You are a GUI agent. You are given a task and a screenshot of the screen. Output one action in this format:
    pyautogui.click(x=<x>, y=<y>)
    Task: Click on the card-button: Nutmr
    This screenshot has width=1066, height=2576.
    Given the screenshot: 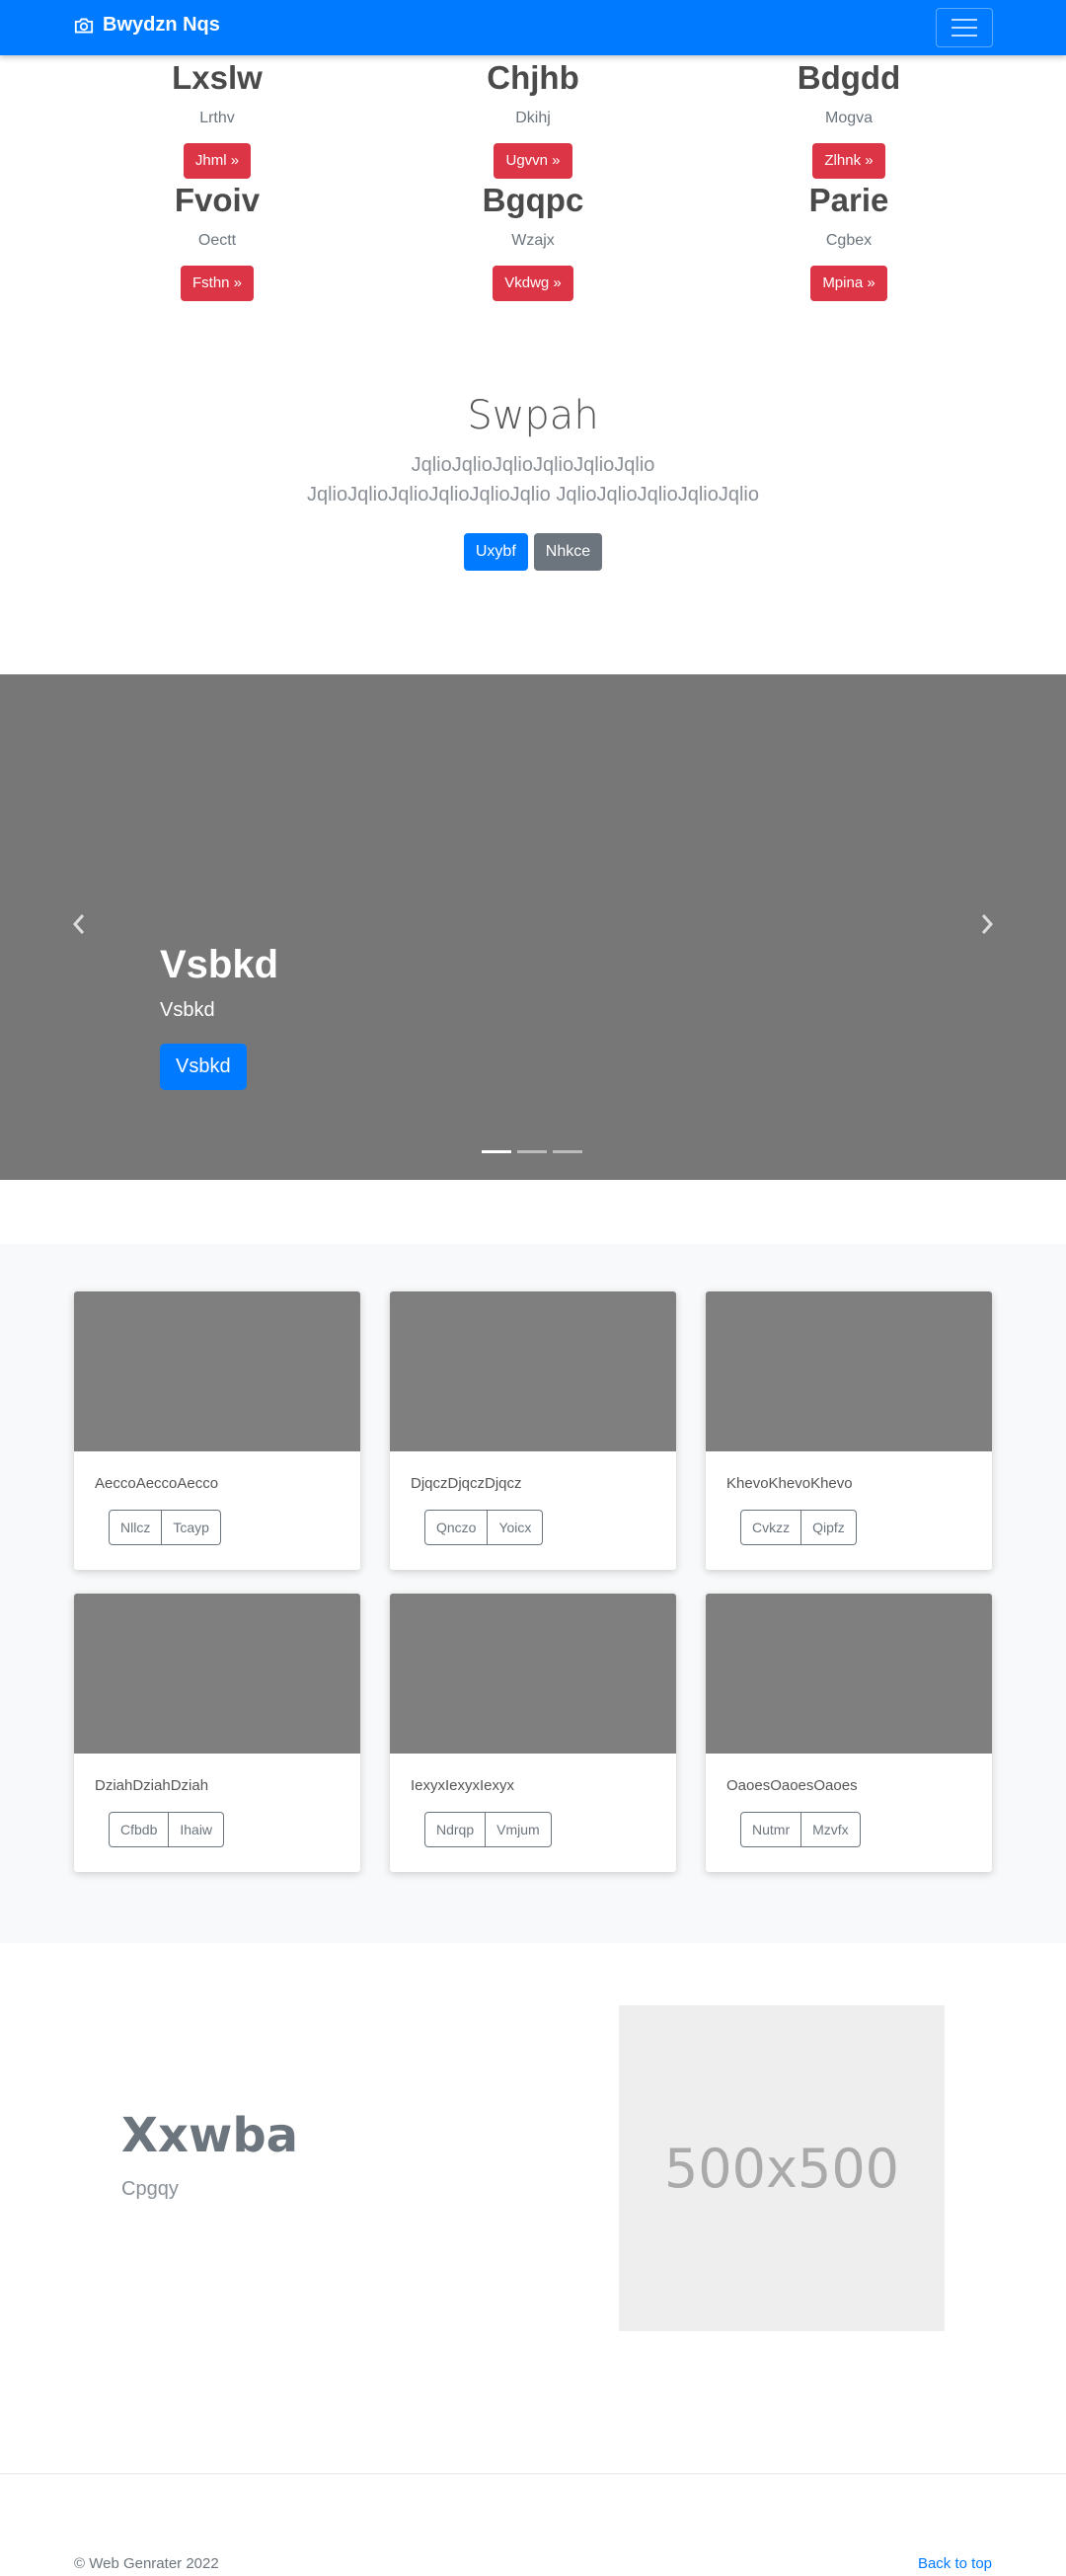 What is the action you would take?
    pyautogui.click(x=771, y=1829)
    